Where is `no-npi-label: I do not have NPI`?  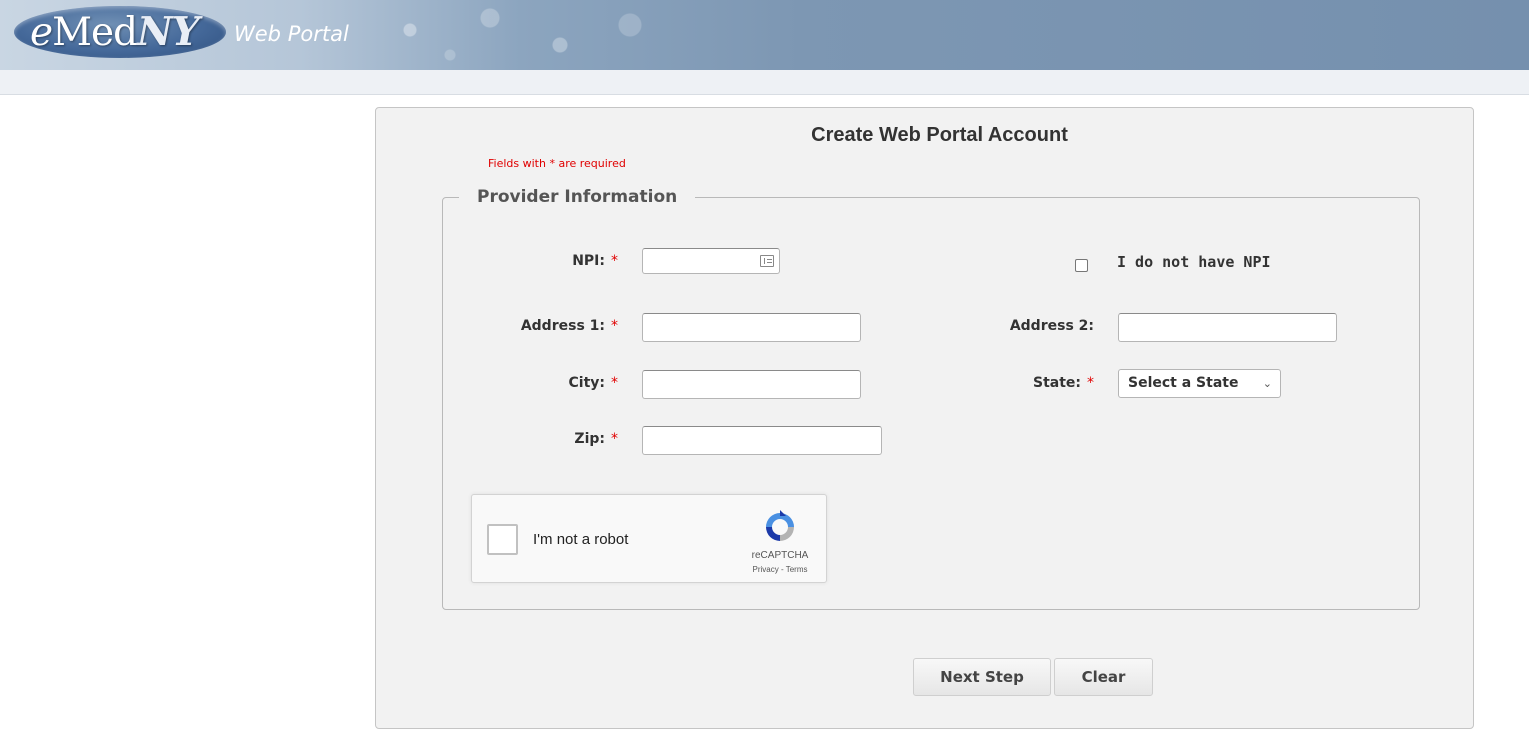
no-npi-label: I do not have NPI is located at coordinates (1194, 262).